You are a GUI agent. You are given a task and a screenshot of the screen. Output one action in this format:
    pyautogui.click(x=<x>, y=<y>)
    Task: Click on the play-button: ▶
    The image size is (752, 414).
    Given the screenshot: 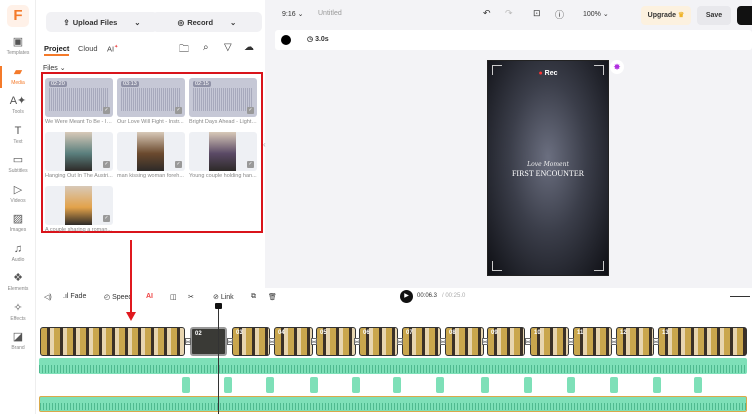 What is the action you would take?
    pyautogui.click(x=406, y=296)
    